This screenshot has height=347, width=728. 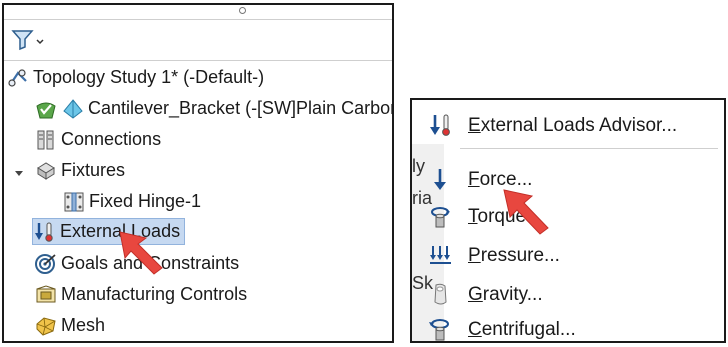 What do you see at coordinates (46, 140) in the screenshot?
I see `connections-icon` at bounding box center [46, 140].